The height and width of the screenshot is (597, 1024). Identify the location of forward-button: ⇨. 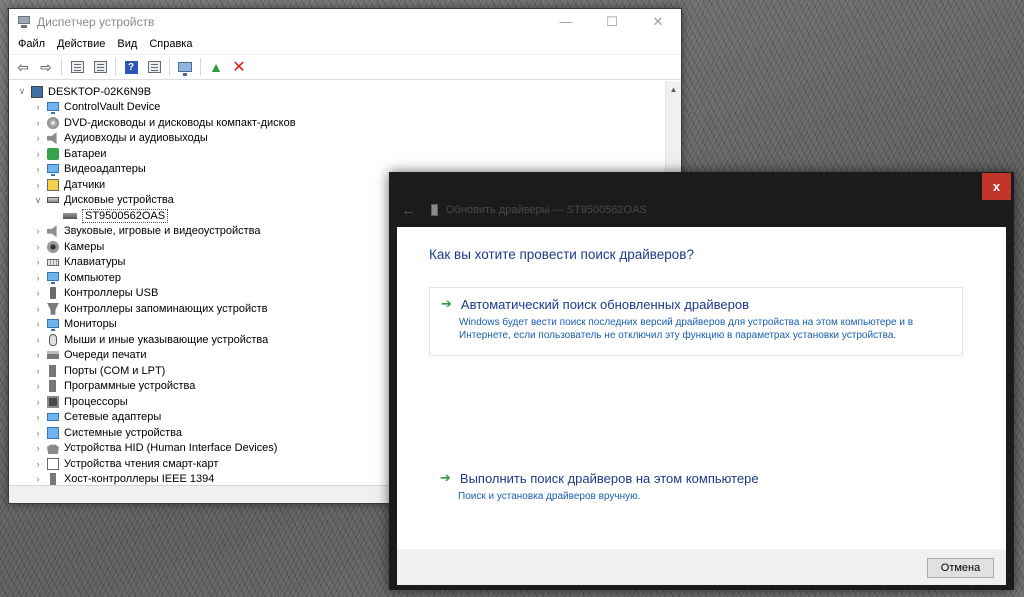
(46, 67).